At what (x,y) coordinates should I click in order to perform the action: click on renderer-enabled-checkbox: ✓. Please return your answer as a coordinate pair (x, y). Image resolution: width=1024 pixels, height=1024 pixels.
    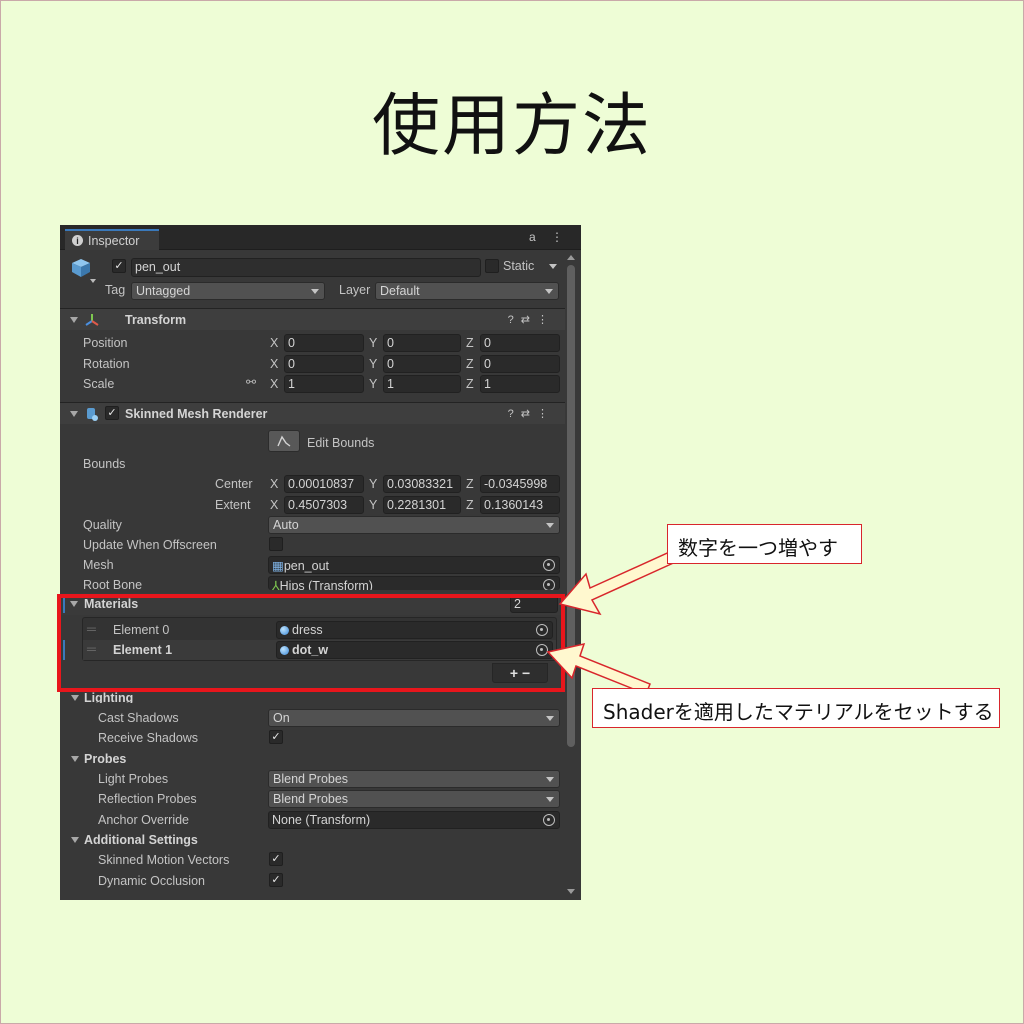
    Looking at the image, I should click on (112, 413).